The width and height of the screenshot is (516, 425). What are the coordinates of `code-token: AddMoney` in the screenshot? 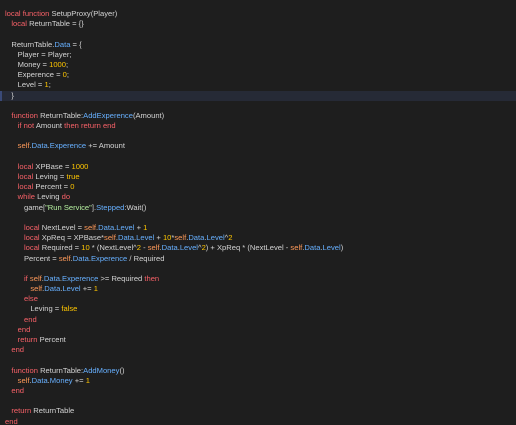 It's located at (101, 370).